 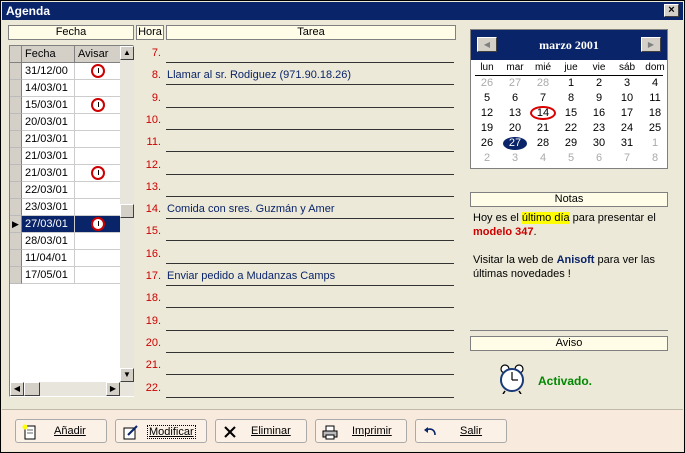 I want to click on delete-button: Eliminar, so click(x=261, y=431).